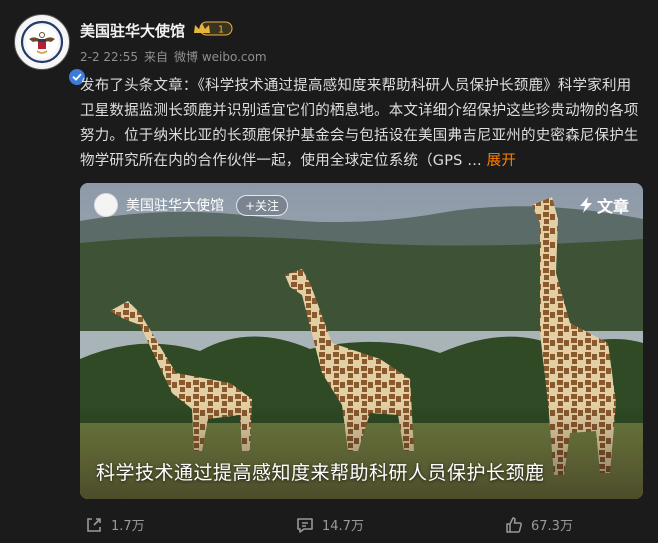 This screenshot has width=658, height=543. I want to click on like-count: 67.3万, so click(552, 526).